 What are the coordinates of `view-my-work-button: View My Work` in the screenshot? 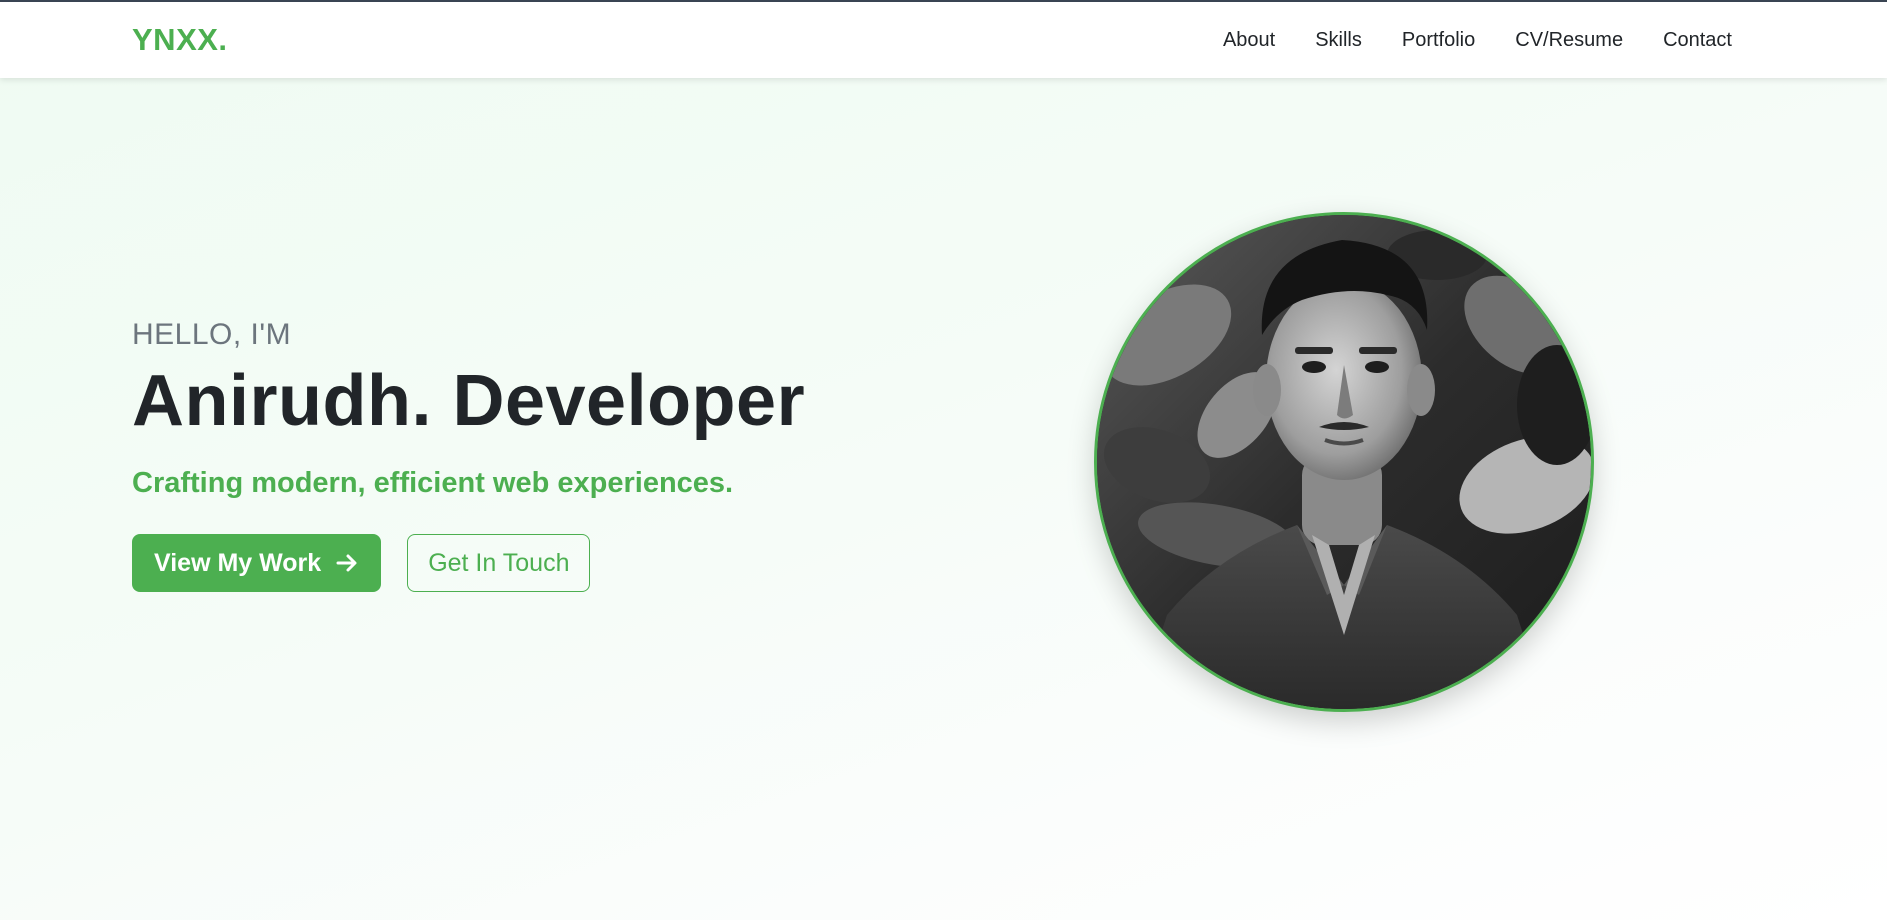 It's located at (257, 563).